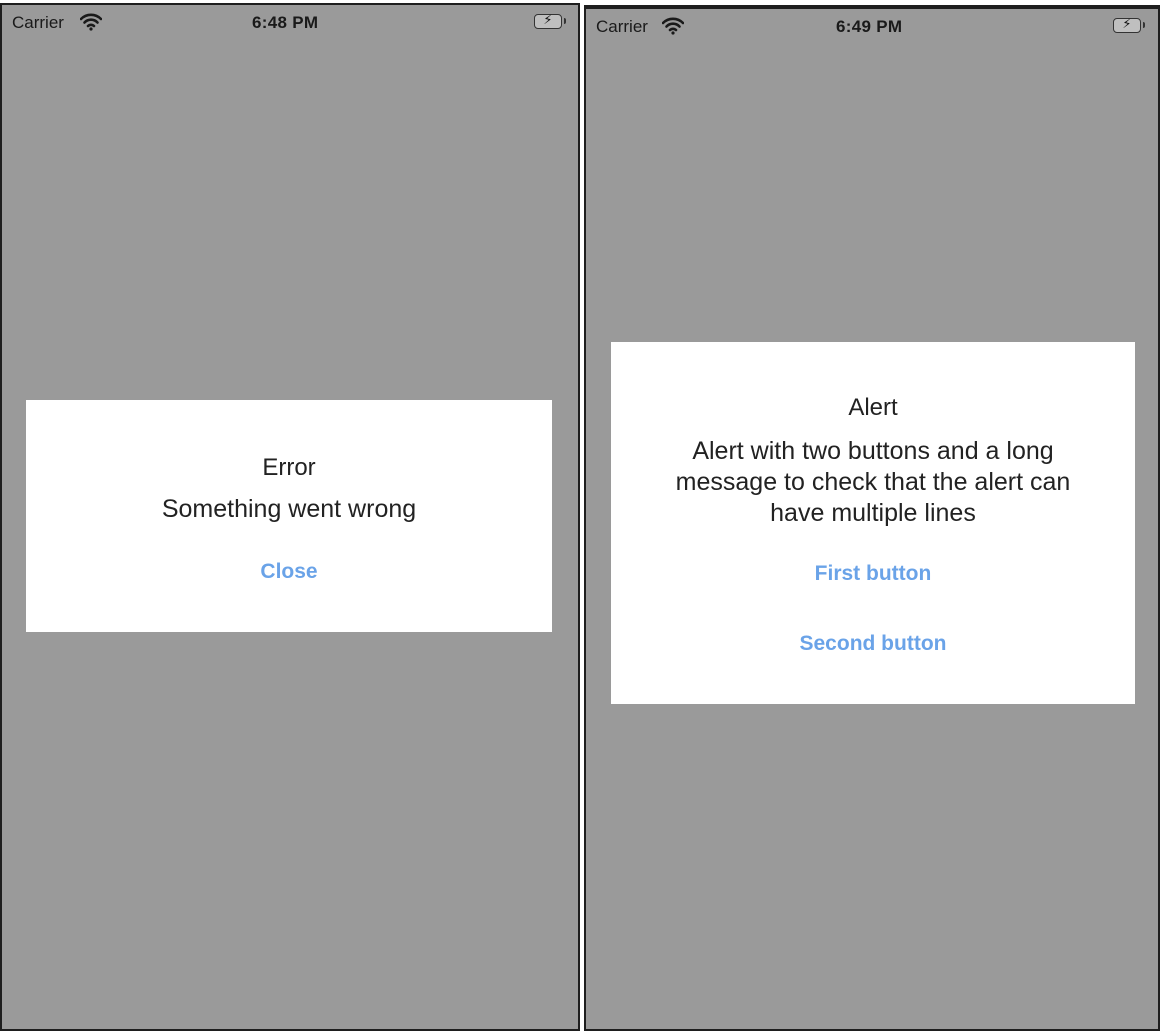 This screenshot has height=1034, width=1160. I want to click on second-button: Second button, so click(873, 644).